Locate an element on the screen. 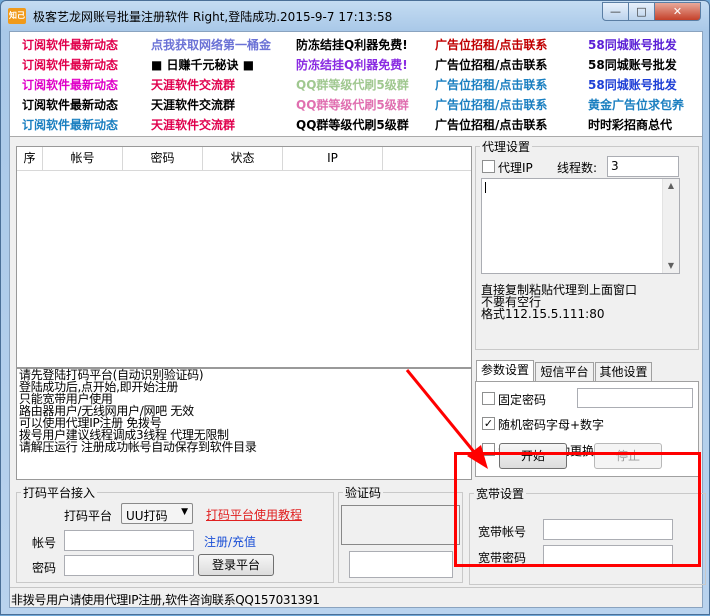 This screenshot has width=710, height=616. annotation-arrow is located at coordinates (446, 419).